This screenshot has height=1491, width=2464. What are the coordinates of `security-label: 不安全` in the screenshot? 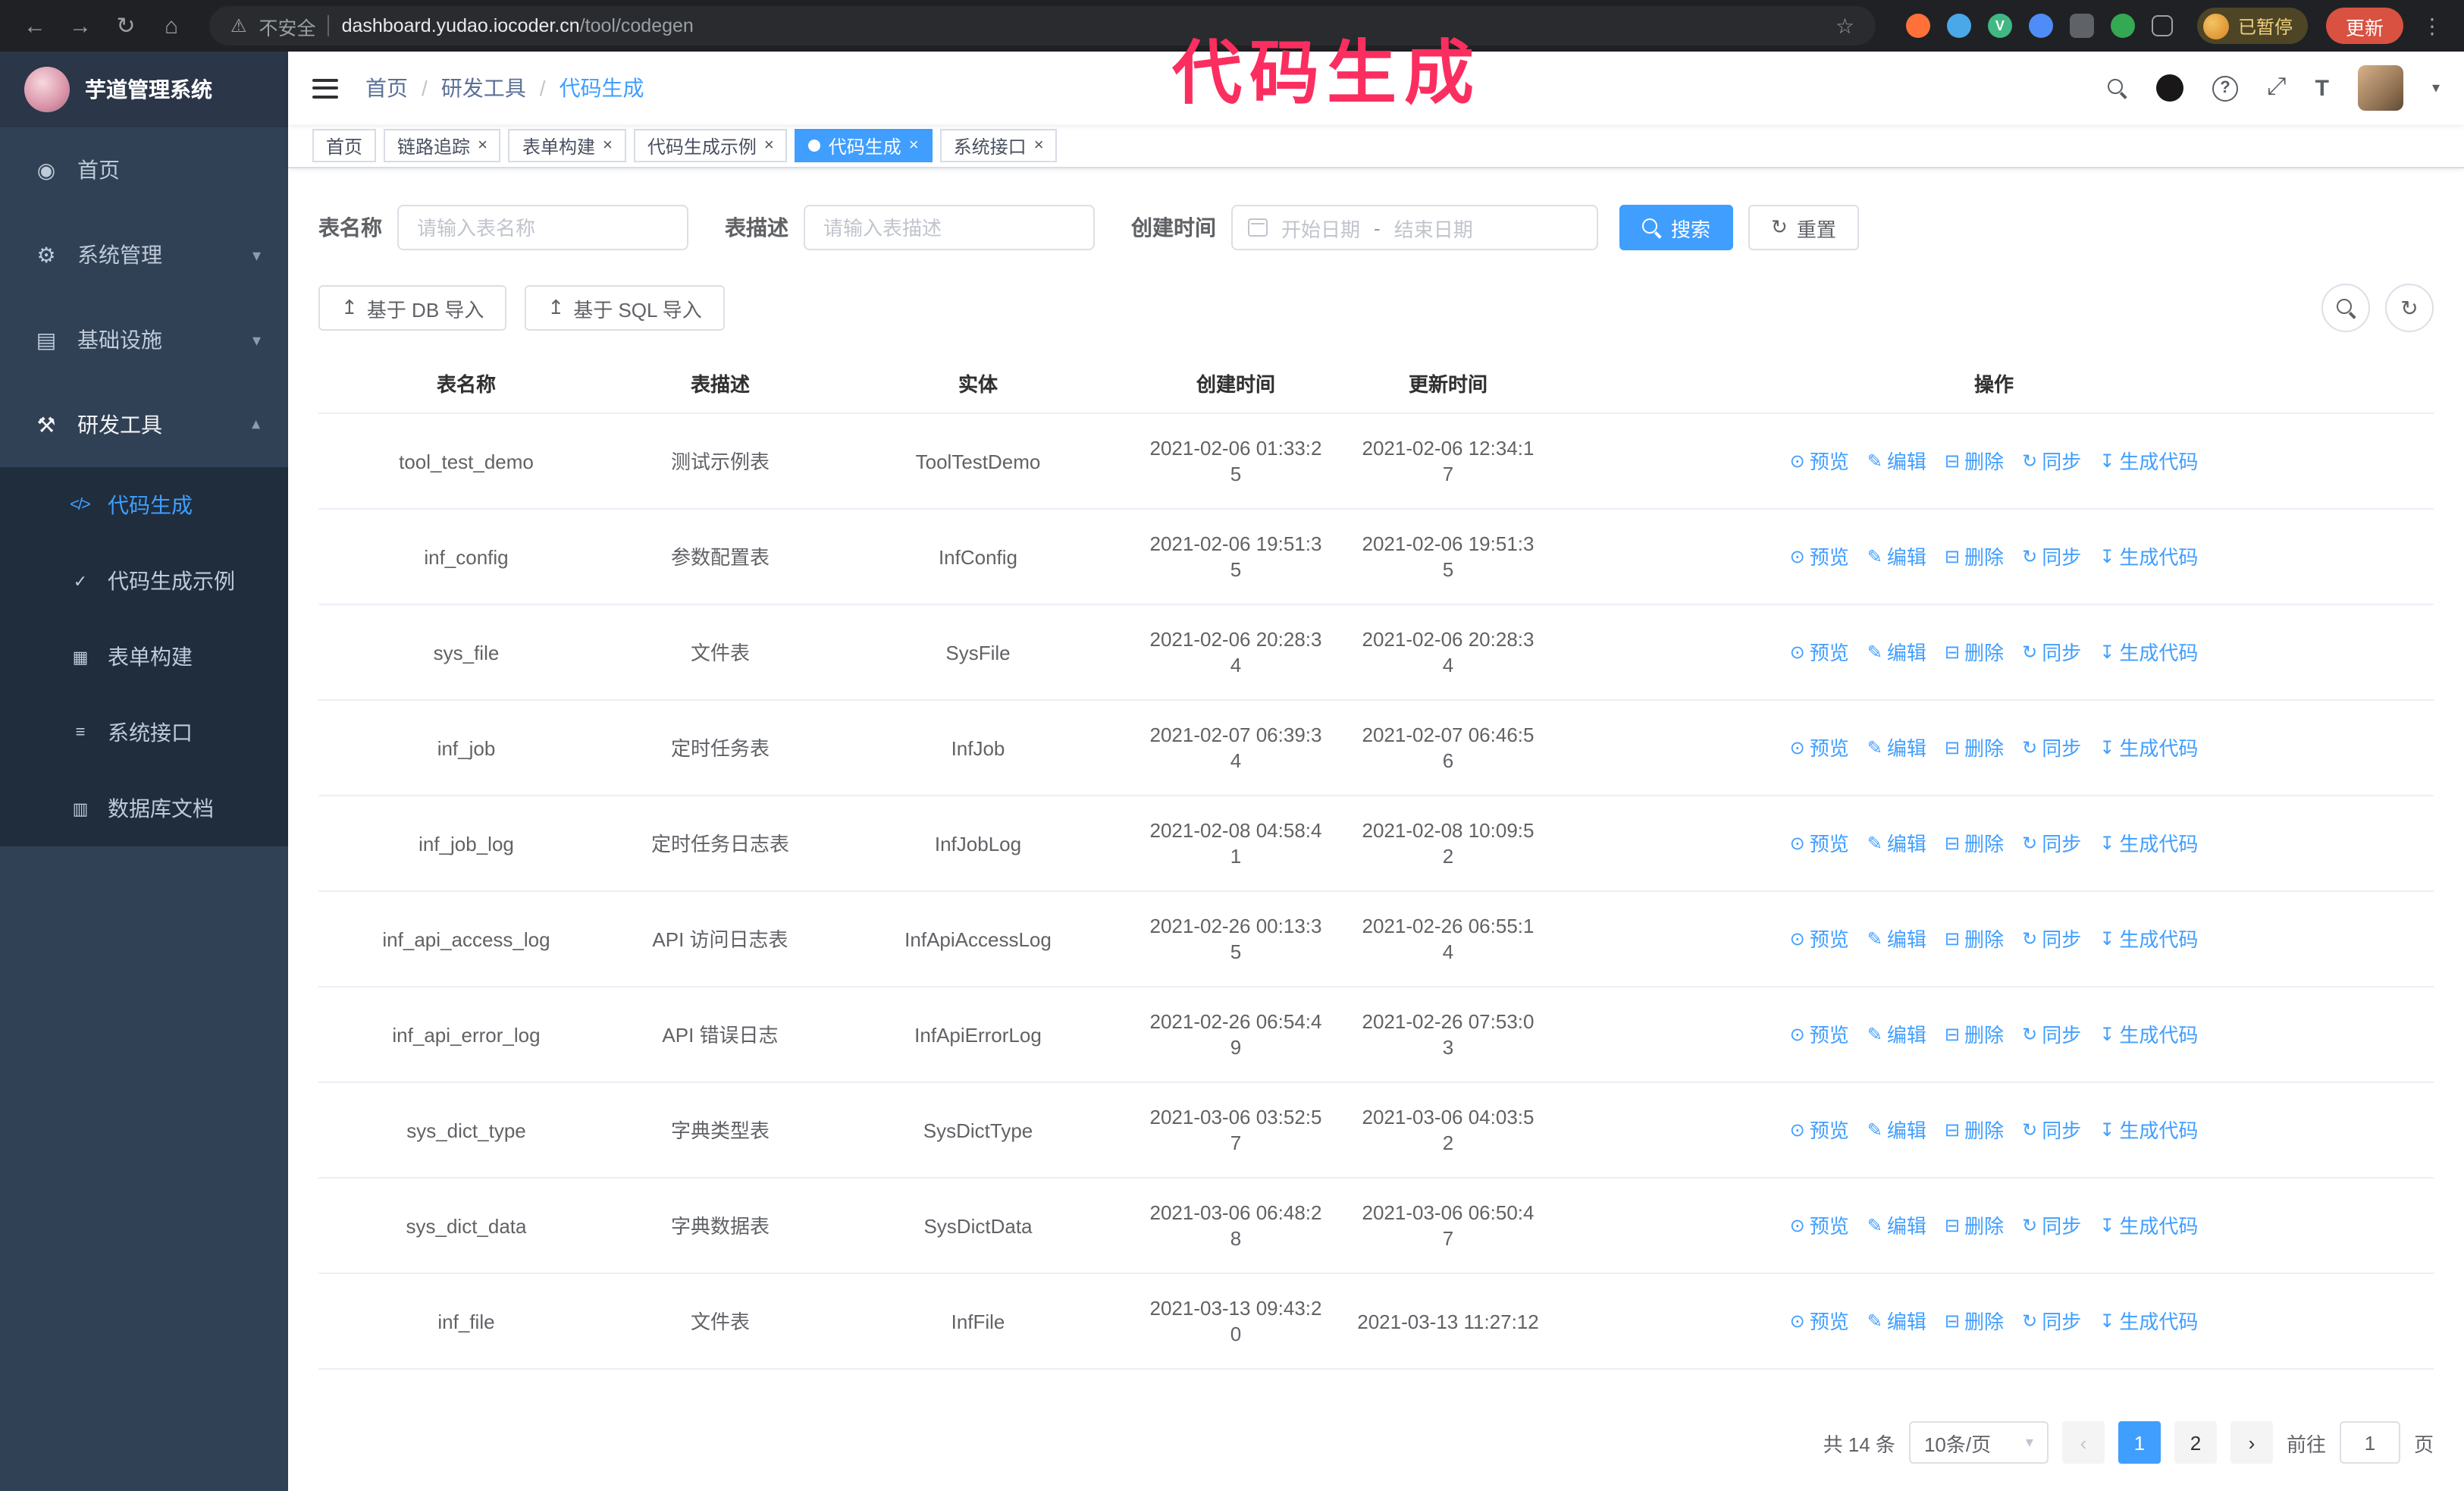 It's located at (287, 25).